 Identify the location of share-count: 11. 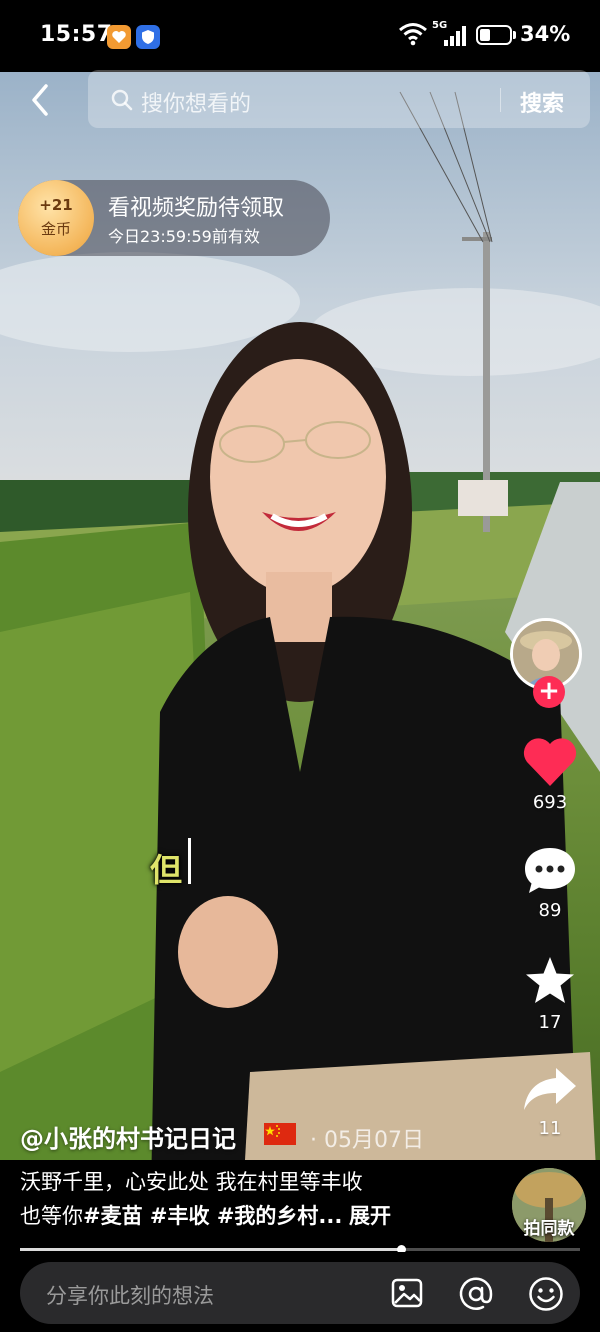
(550, 1128).